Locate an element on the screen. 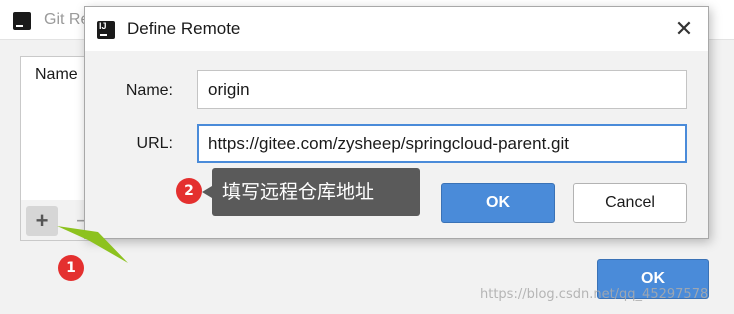 The image size is (734, 314). green-arrow-annotation is located at coordinates (92, 244).